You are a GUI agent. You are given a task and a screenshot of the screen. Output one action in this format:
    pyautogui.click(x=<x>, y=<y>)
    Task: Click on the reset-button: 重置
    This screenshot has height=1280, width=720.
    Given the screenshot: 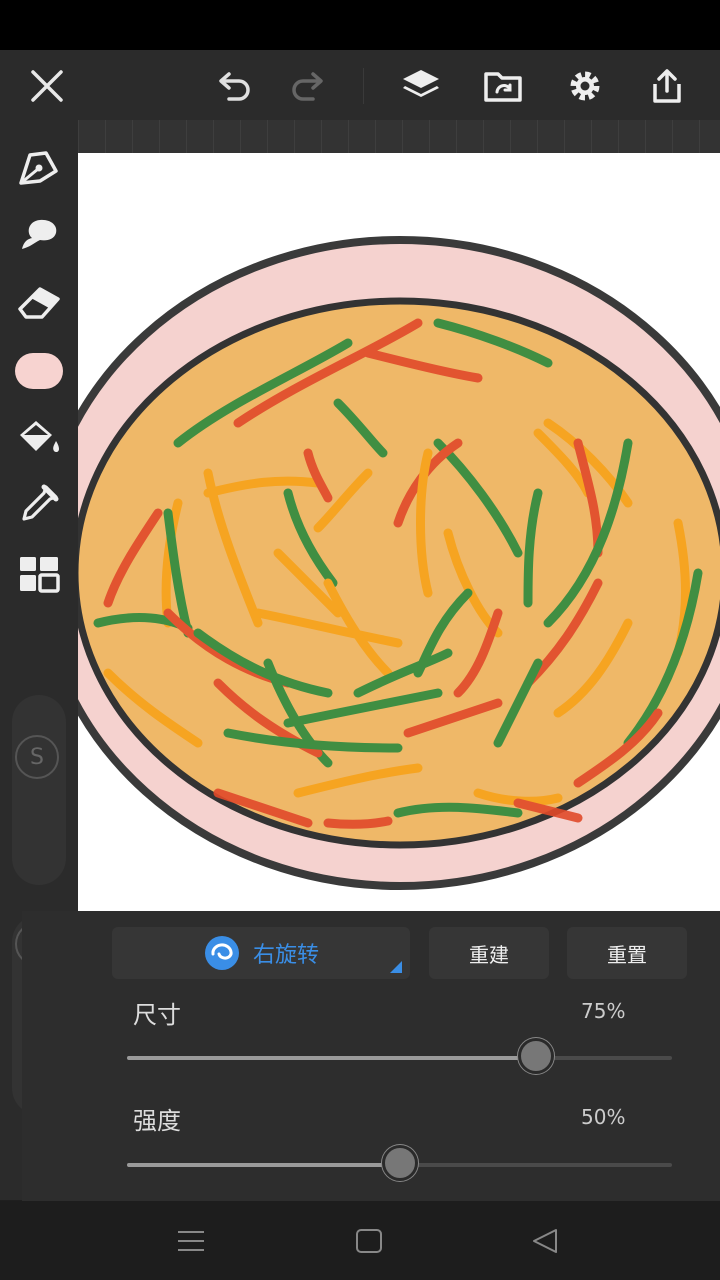 What is the action you would take?
    pyautogui.click(x=627, y=953)
    